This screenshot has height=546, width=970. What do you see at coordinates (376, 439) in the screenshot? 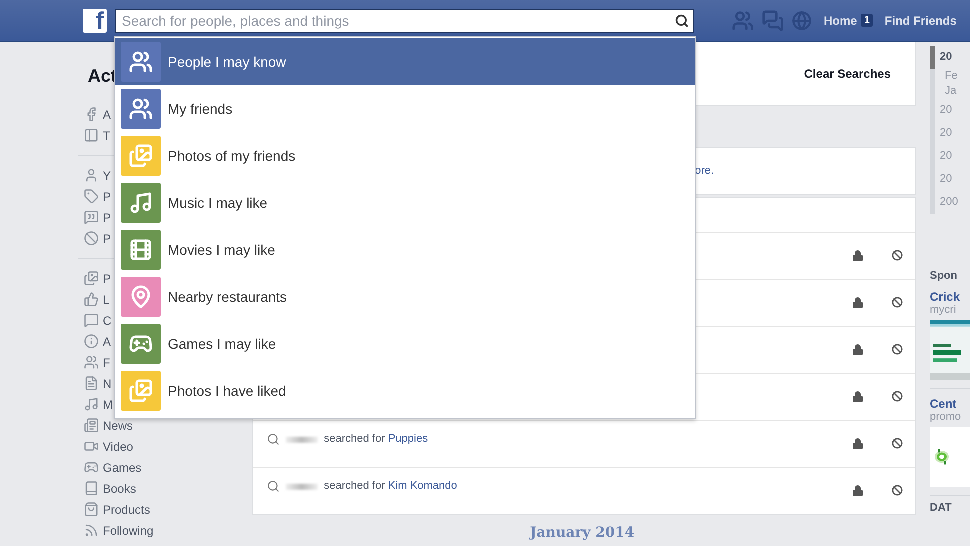
I see `activity-text: searched for Puppies` at bounding box center [376, 439].